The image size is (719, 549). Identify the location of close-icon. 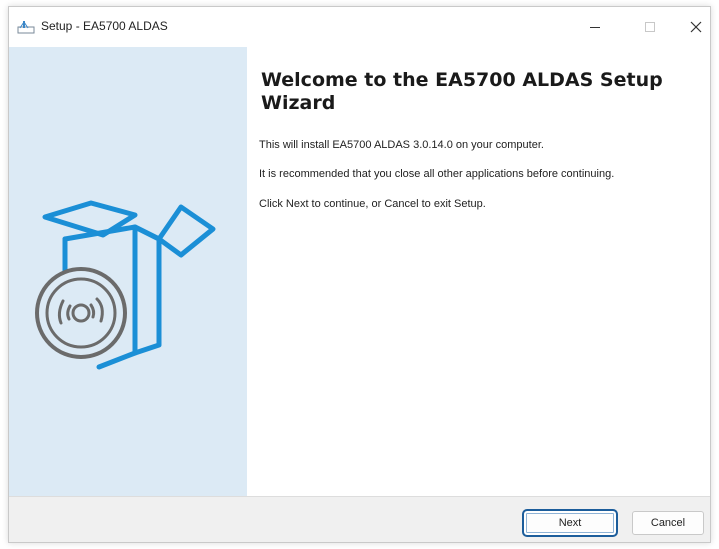
(696, 27).